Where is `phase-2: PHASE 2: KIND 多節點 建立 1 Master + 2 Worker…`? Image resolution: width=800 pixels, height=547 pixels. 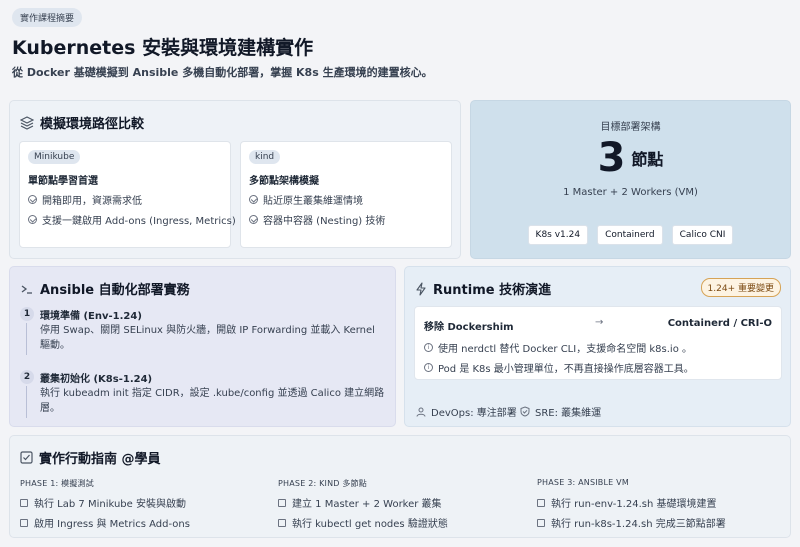 phase-2: PHASE 2: KIND 多節點 建立 1 Master + 2 Worker… is located at coordinates (363, 504).